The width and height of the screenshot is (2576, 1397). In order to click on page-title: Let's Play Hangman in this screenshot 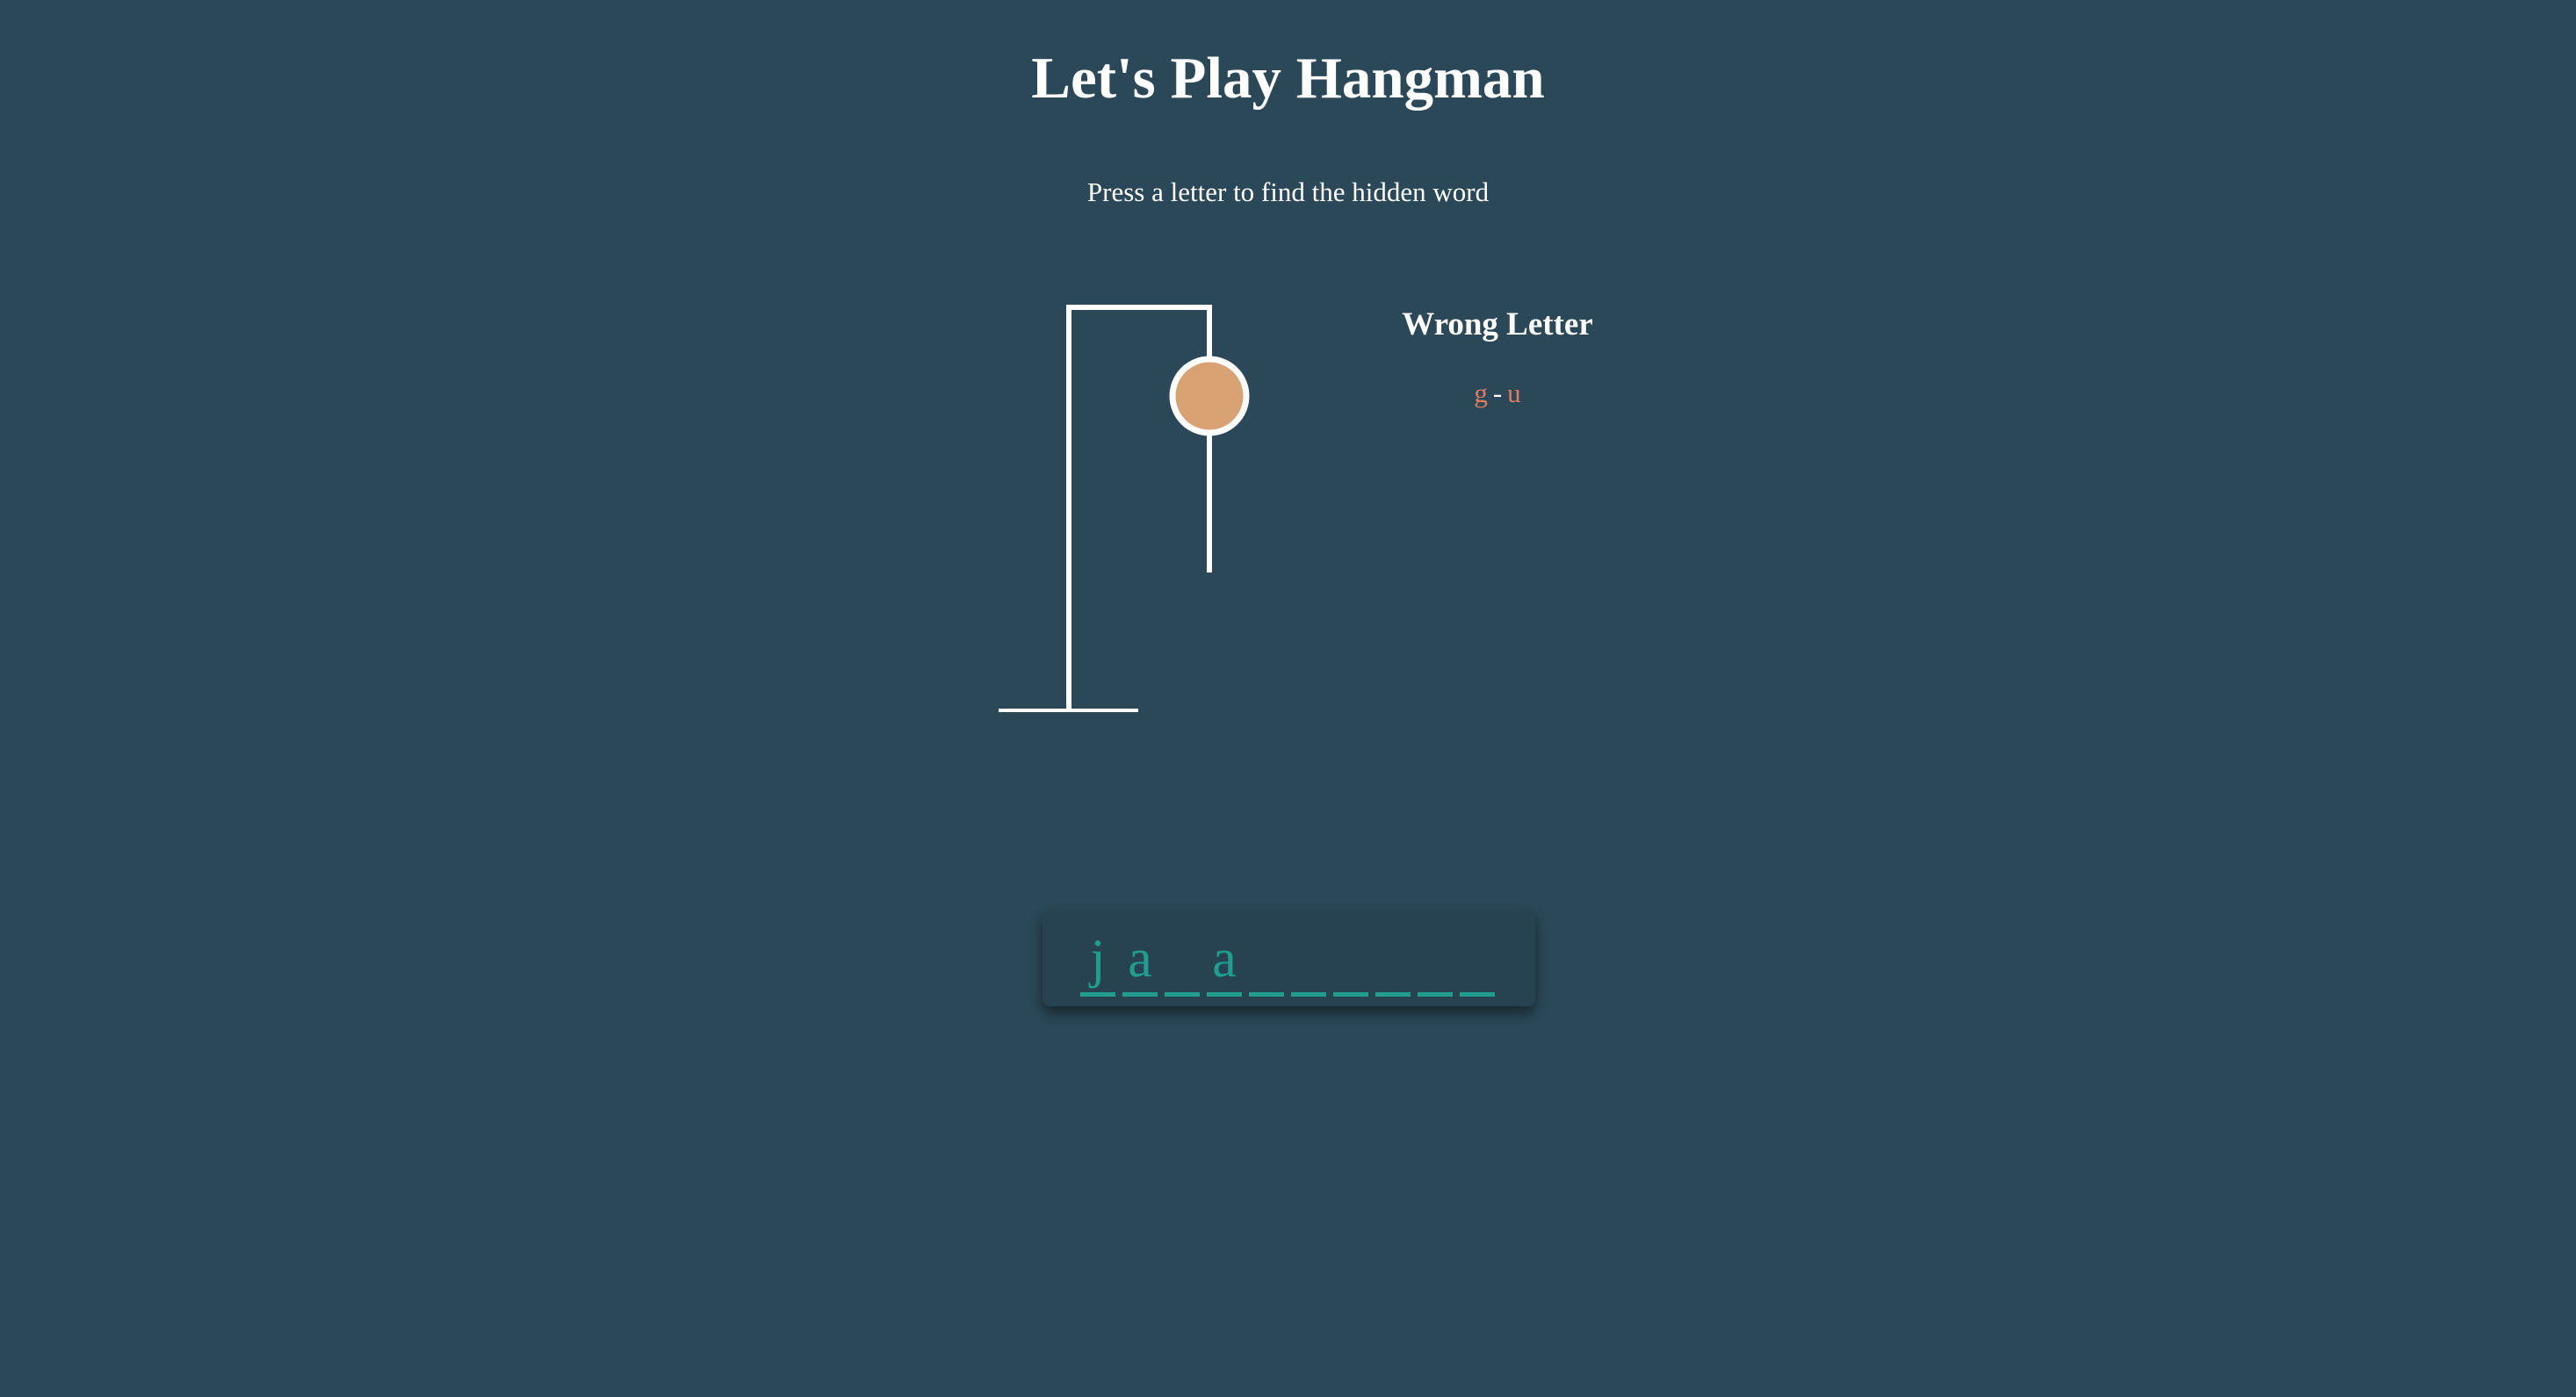, I will do `click(1288, 78)`.